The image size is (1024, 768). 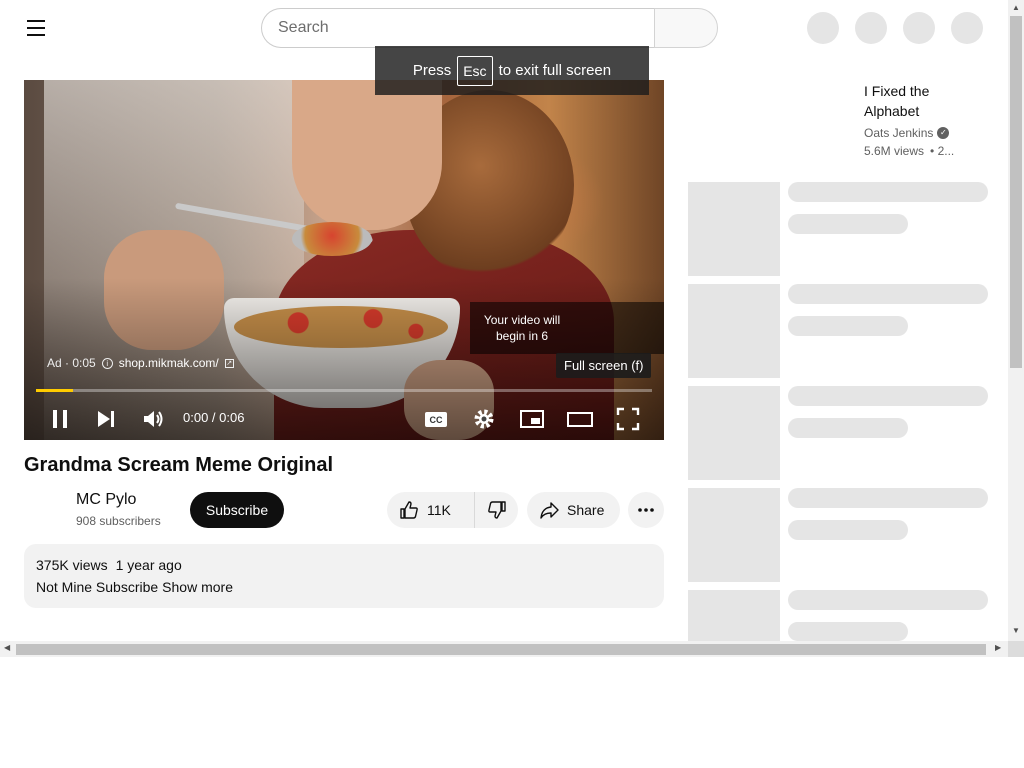 What do you see at coordinates (237, 510) in the screenshot?
I see `subscribe-button: Subscribe` at bounding box center [237, 510].